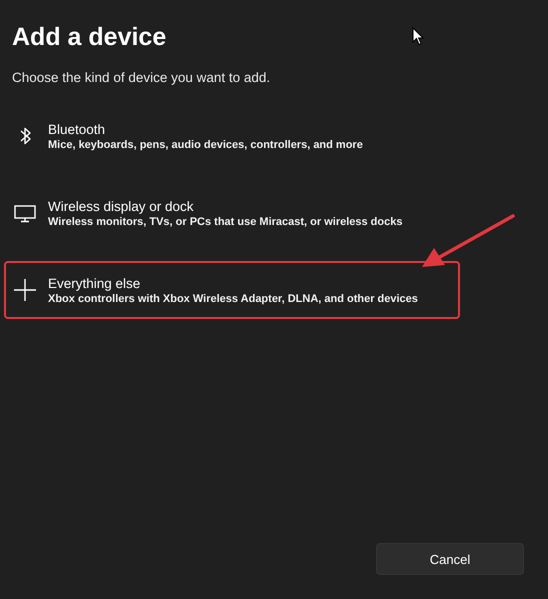 The width and height of the screenshot is (548, 599). Describe the element at coordinates (232, 290) in the screenshot. I see `device-option: Everything else Xbox controllers with Xbox Wireless Adapter, DLNA, and other devices` at that location.